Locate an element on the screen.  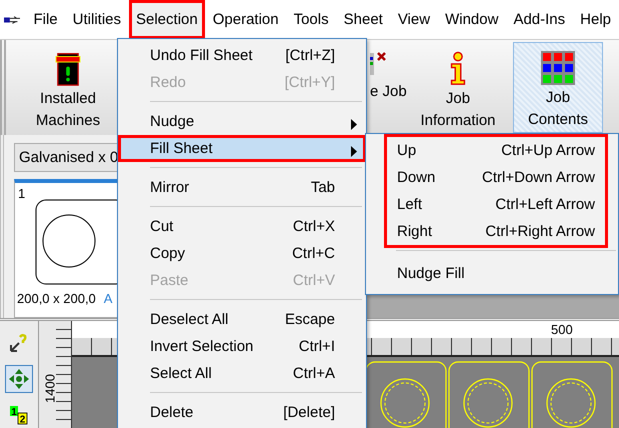
menu-item: Right Ctrl+Right Arrow is located at coordinates (496, 231).